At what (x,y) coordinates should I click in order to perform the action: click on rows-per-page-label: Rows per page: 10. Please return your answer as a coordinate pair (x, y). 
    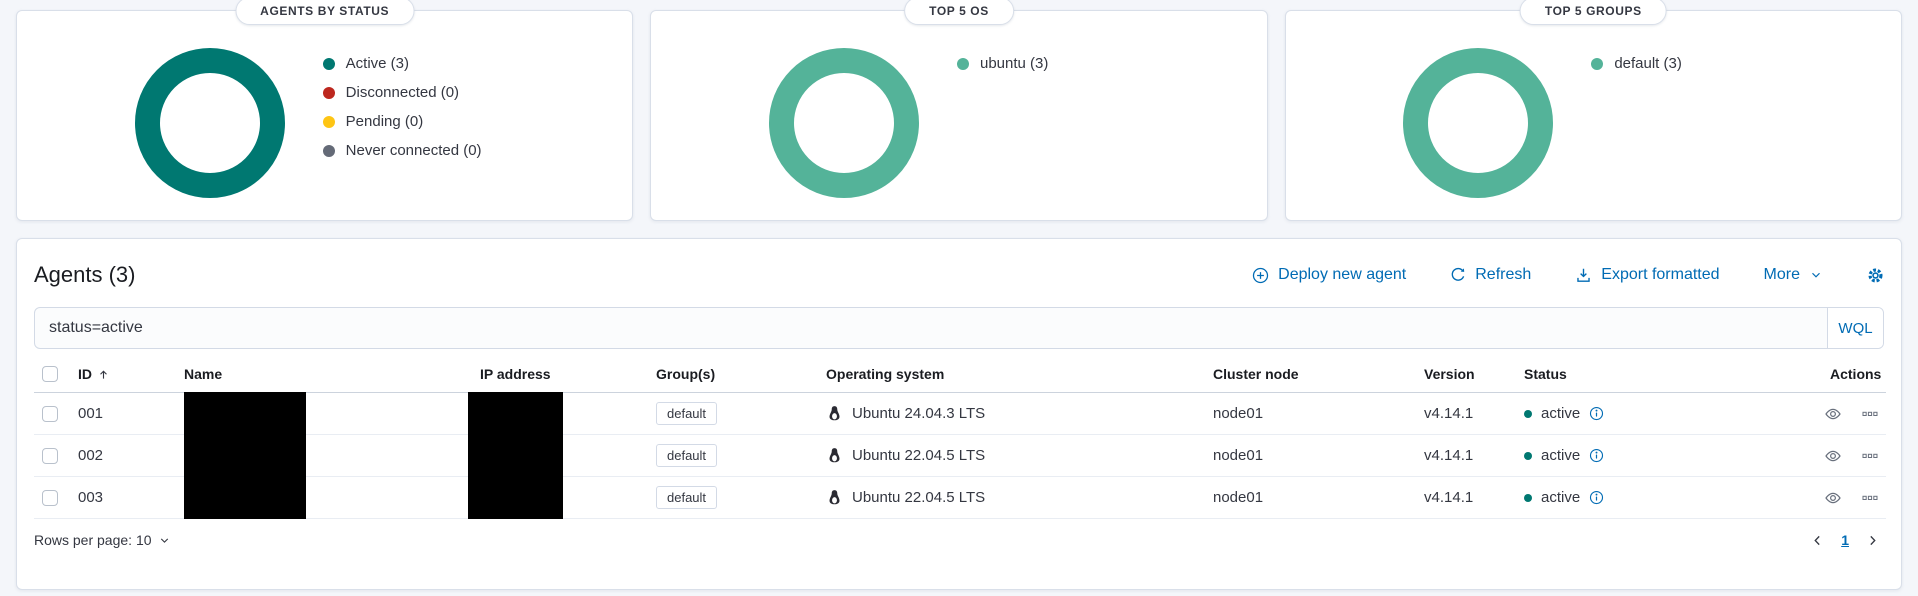
    Looking at the image, I should click on (93, 540).